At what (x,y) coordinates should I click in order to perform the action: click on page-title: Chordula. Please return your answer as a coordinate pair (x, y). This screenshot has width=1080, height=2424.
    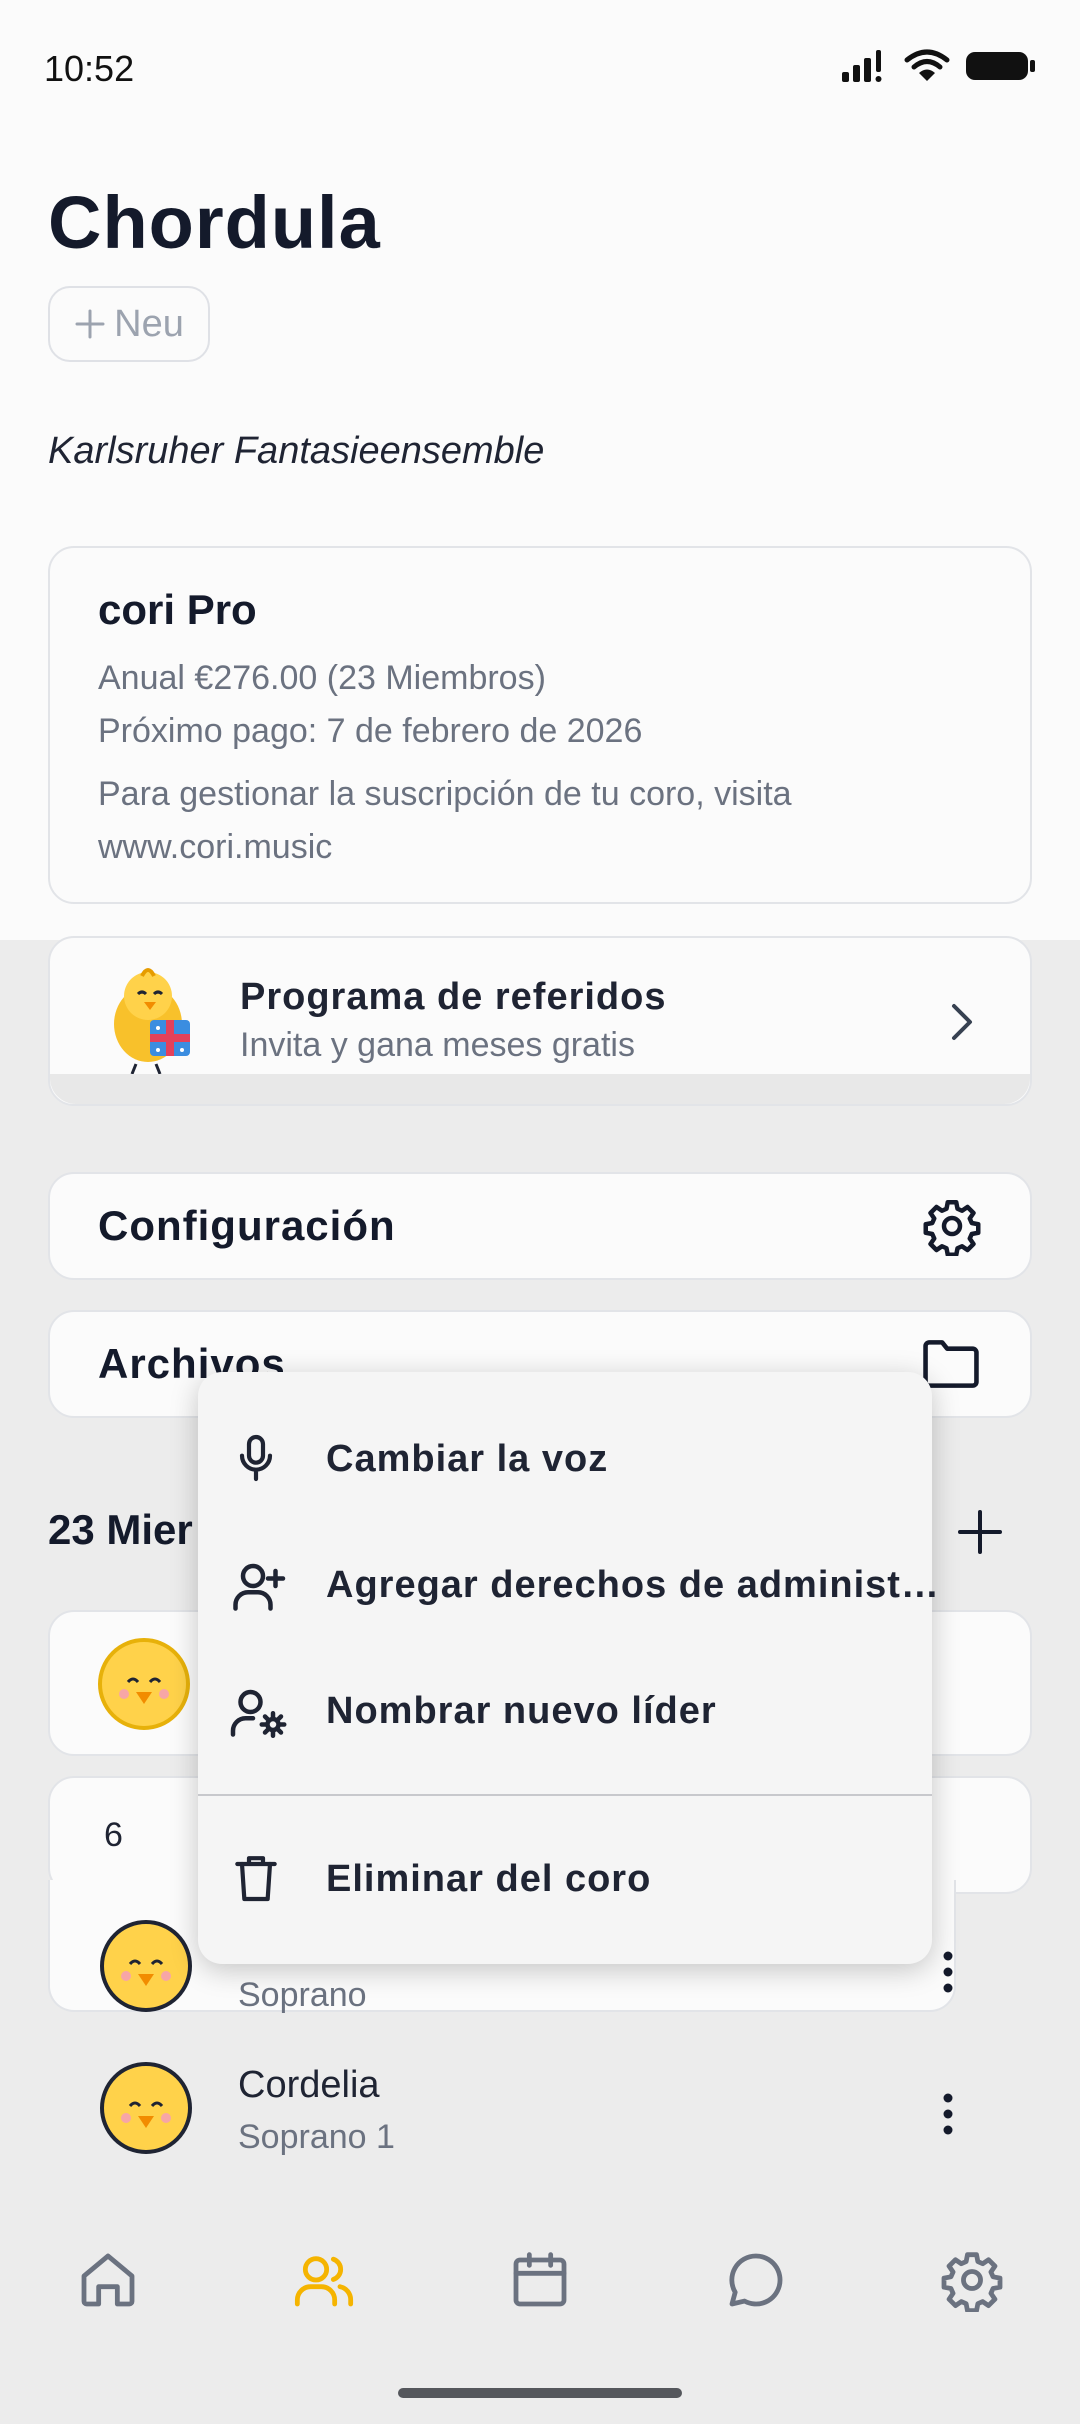
    Looking at the image, I should click on (214, 222).